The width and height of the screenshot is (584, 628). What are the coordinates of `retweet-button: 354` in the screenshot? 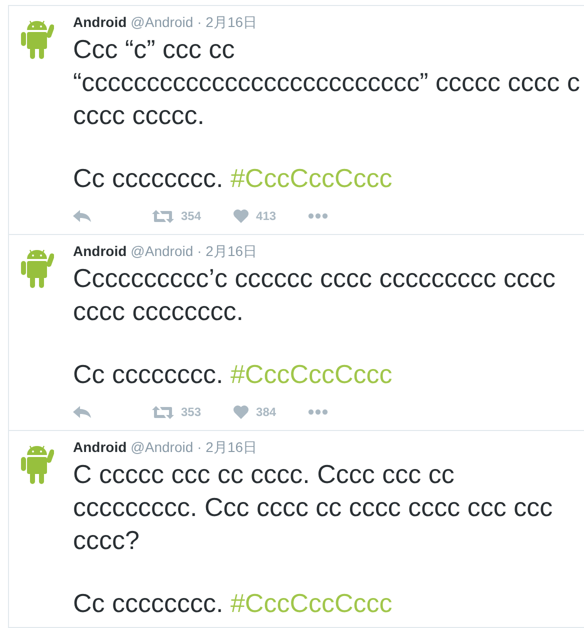 It's located at (177, 216).